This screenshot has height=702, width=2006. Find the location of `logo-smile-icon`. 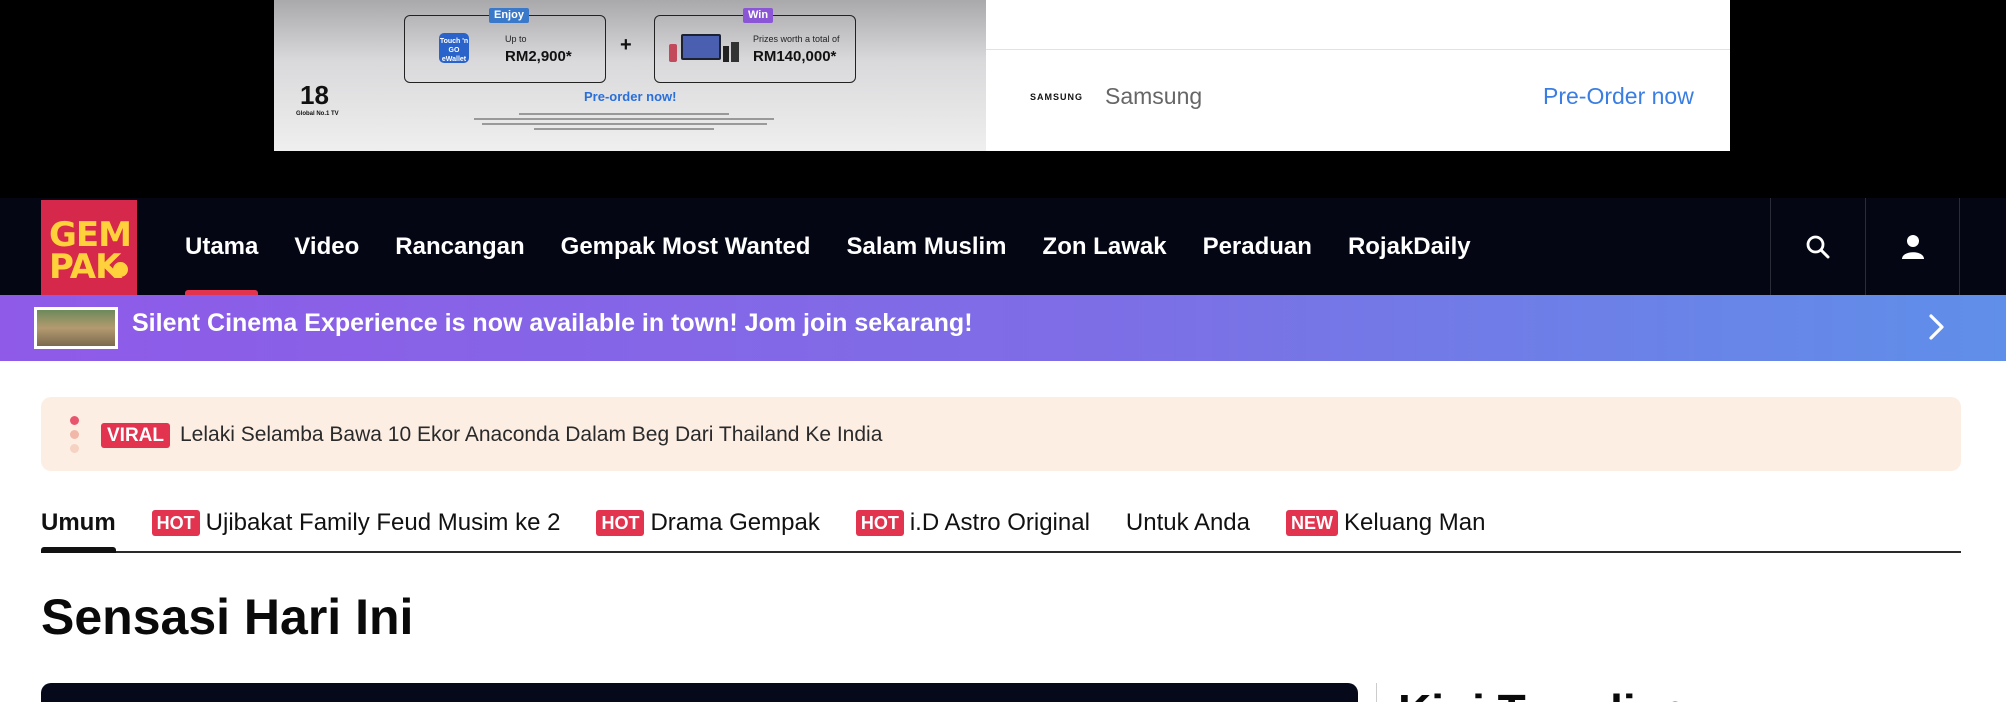

logo-smile-icon is located at coordinates (120, 269).